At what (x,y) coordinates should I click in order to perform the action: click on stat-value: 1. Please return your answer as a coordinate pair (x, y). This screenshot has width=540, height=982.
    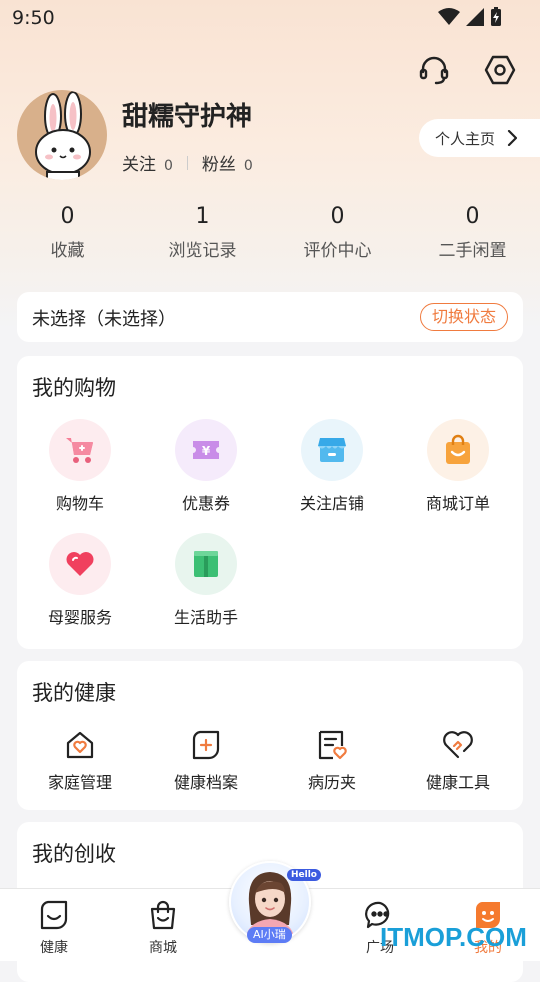
    Looking at the image, I should click on (202, 216).